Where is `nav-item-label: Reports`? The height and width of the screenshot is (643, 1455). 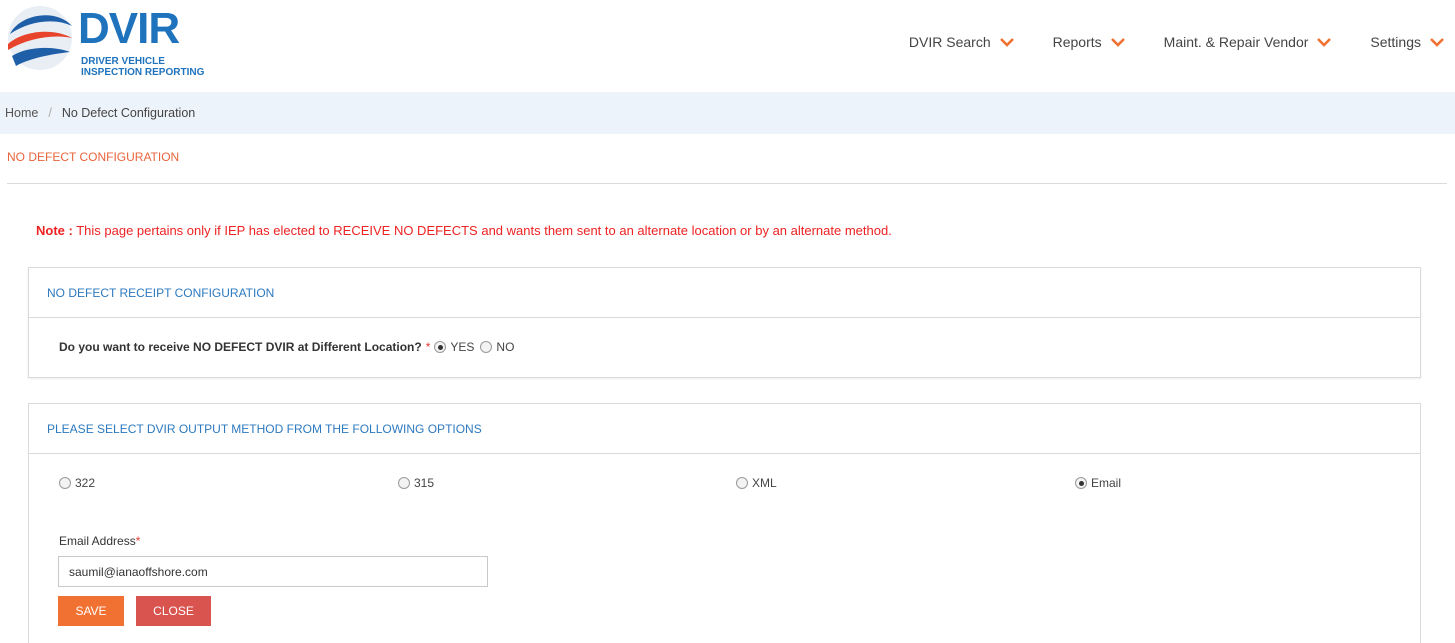 nav-item-label: Reports is located at coordinates (1077, 42).